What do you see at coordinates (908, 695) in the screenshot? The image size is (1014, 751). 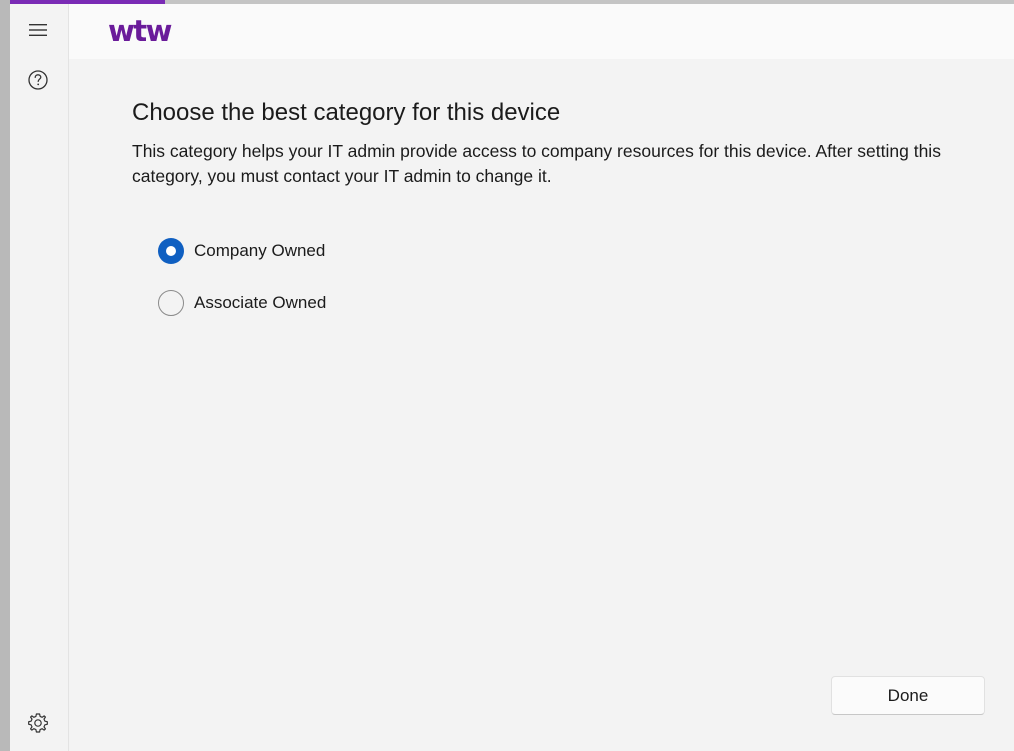 I see `done-button: Done` at bounding box center [908, 695].